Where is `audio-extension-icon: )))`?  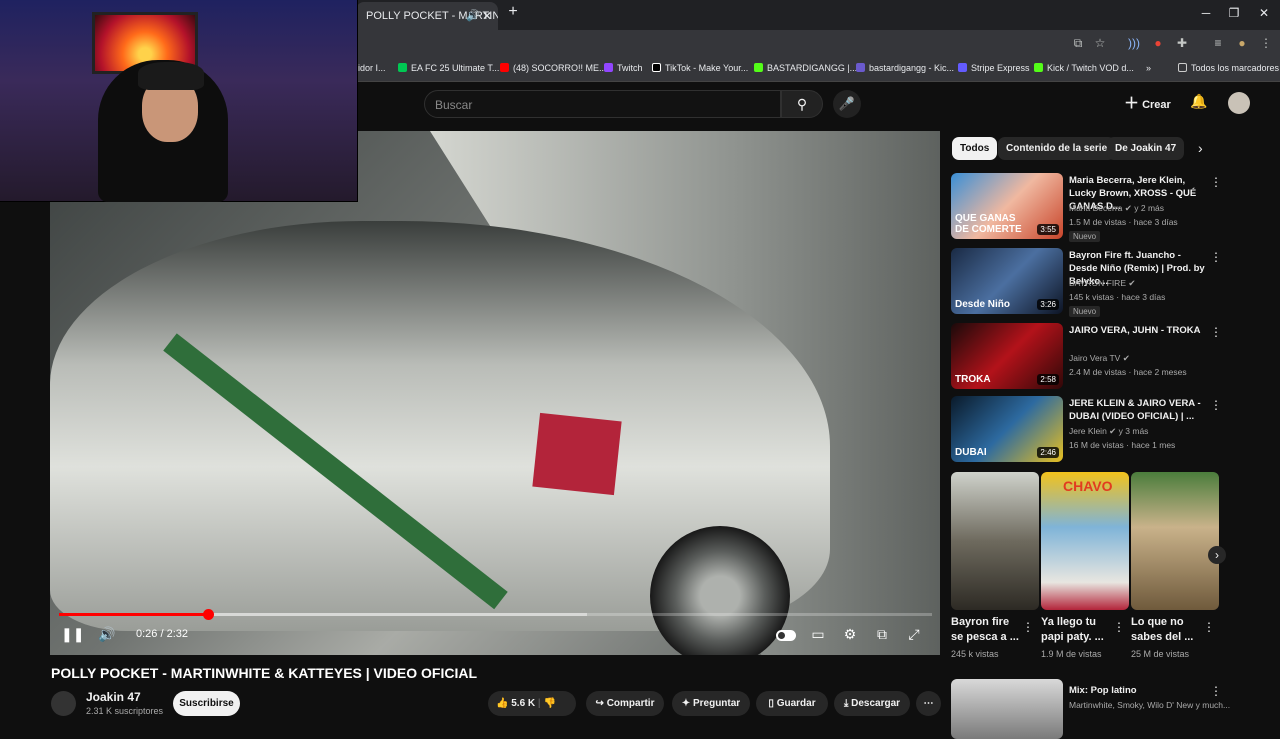 audio-extension-icon: ))) is located at coordinates (1134, 43).